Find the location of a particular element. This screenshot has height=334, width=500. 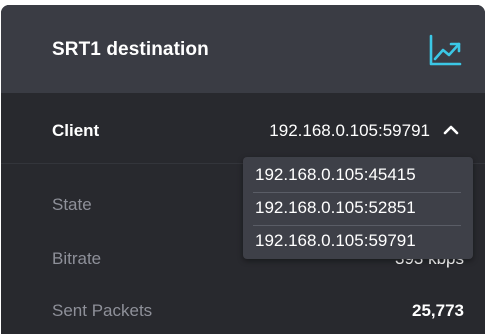

state-label: State is located at coordinates (72, 204).